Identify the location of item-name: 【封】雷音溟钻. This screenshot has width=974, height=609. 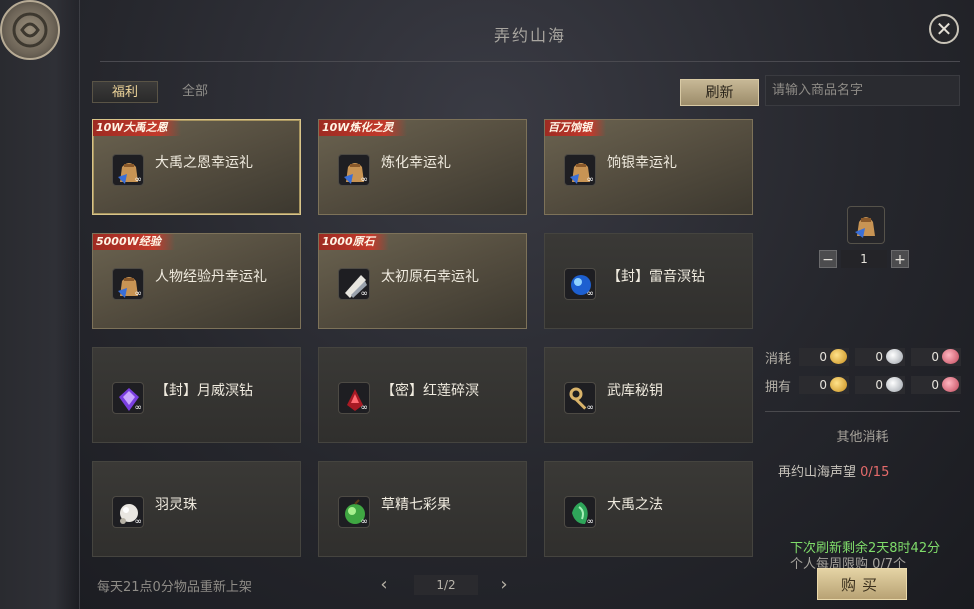
(656, 277).